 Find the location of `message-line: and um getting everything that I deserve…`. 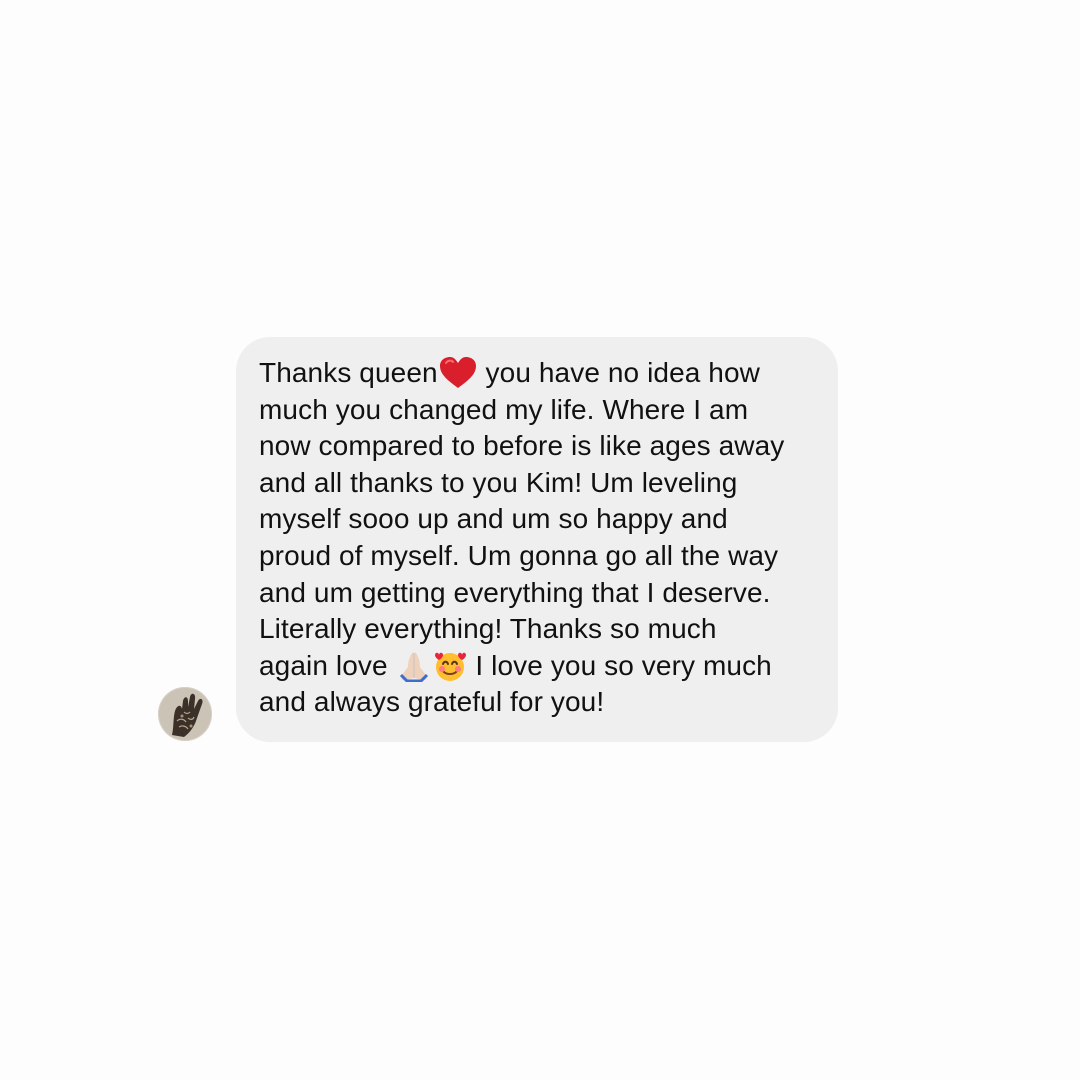

message-line: and um getting everything that I deserve… is located at coordinates (515, 592).